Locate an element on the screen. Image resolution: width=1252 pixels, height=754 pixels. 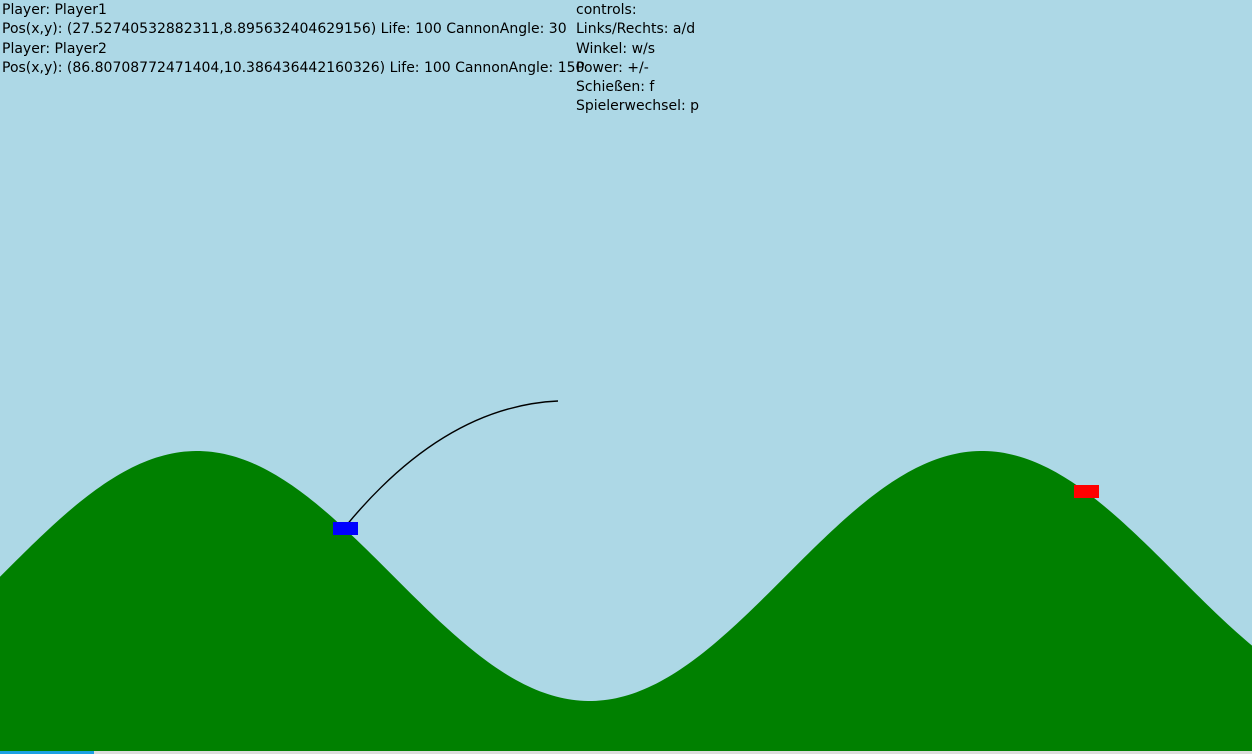
player1-name: Player: Player1 is located at coordinates (54, 10).